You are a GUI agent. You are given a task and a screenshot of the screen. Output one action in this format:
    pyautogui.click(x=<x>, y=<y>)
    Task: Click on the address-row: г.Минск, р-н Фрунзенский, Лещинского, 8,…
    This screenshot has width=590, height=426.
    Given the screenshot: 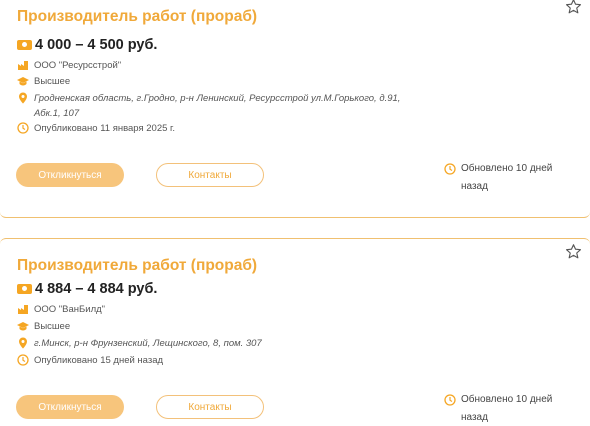 What is the action you would take?
    pyautogui.click(x=223, y=343)
    